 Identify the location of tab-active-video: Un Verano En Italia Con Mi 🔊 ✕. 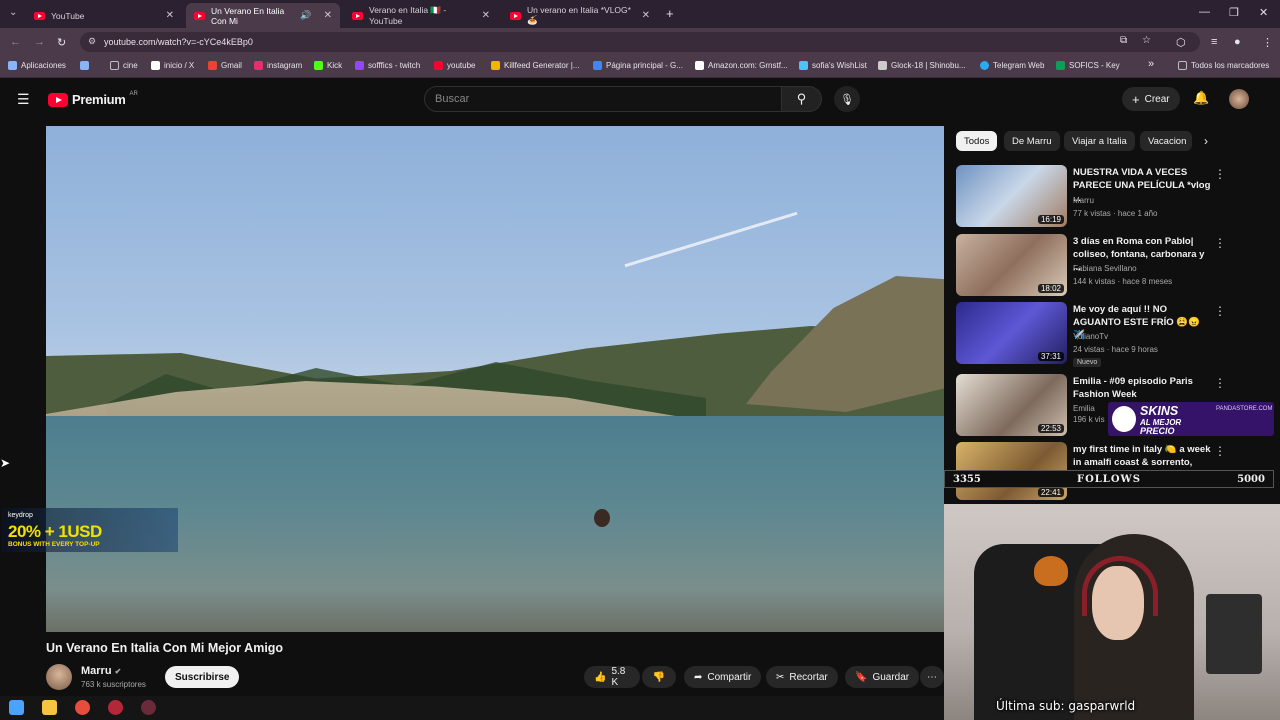
(263, 15).